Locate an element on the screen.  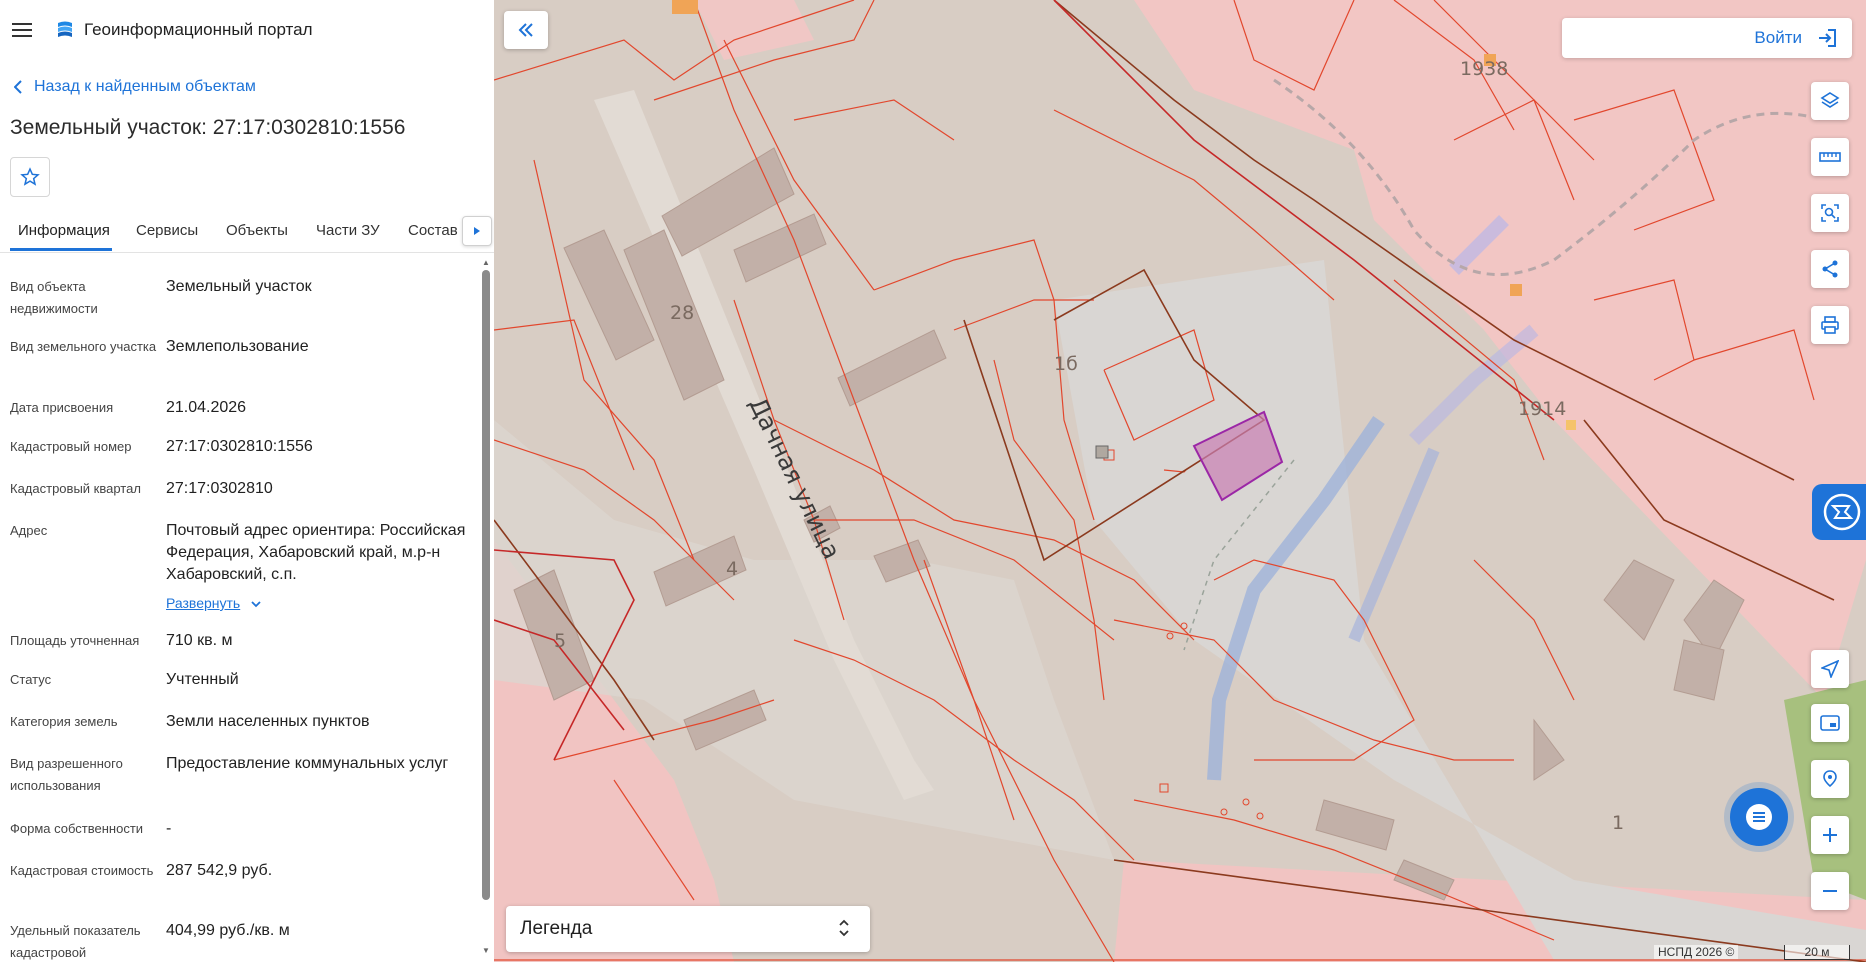
active-tab-indicator is located at coordinates (61, 249).